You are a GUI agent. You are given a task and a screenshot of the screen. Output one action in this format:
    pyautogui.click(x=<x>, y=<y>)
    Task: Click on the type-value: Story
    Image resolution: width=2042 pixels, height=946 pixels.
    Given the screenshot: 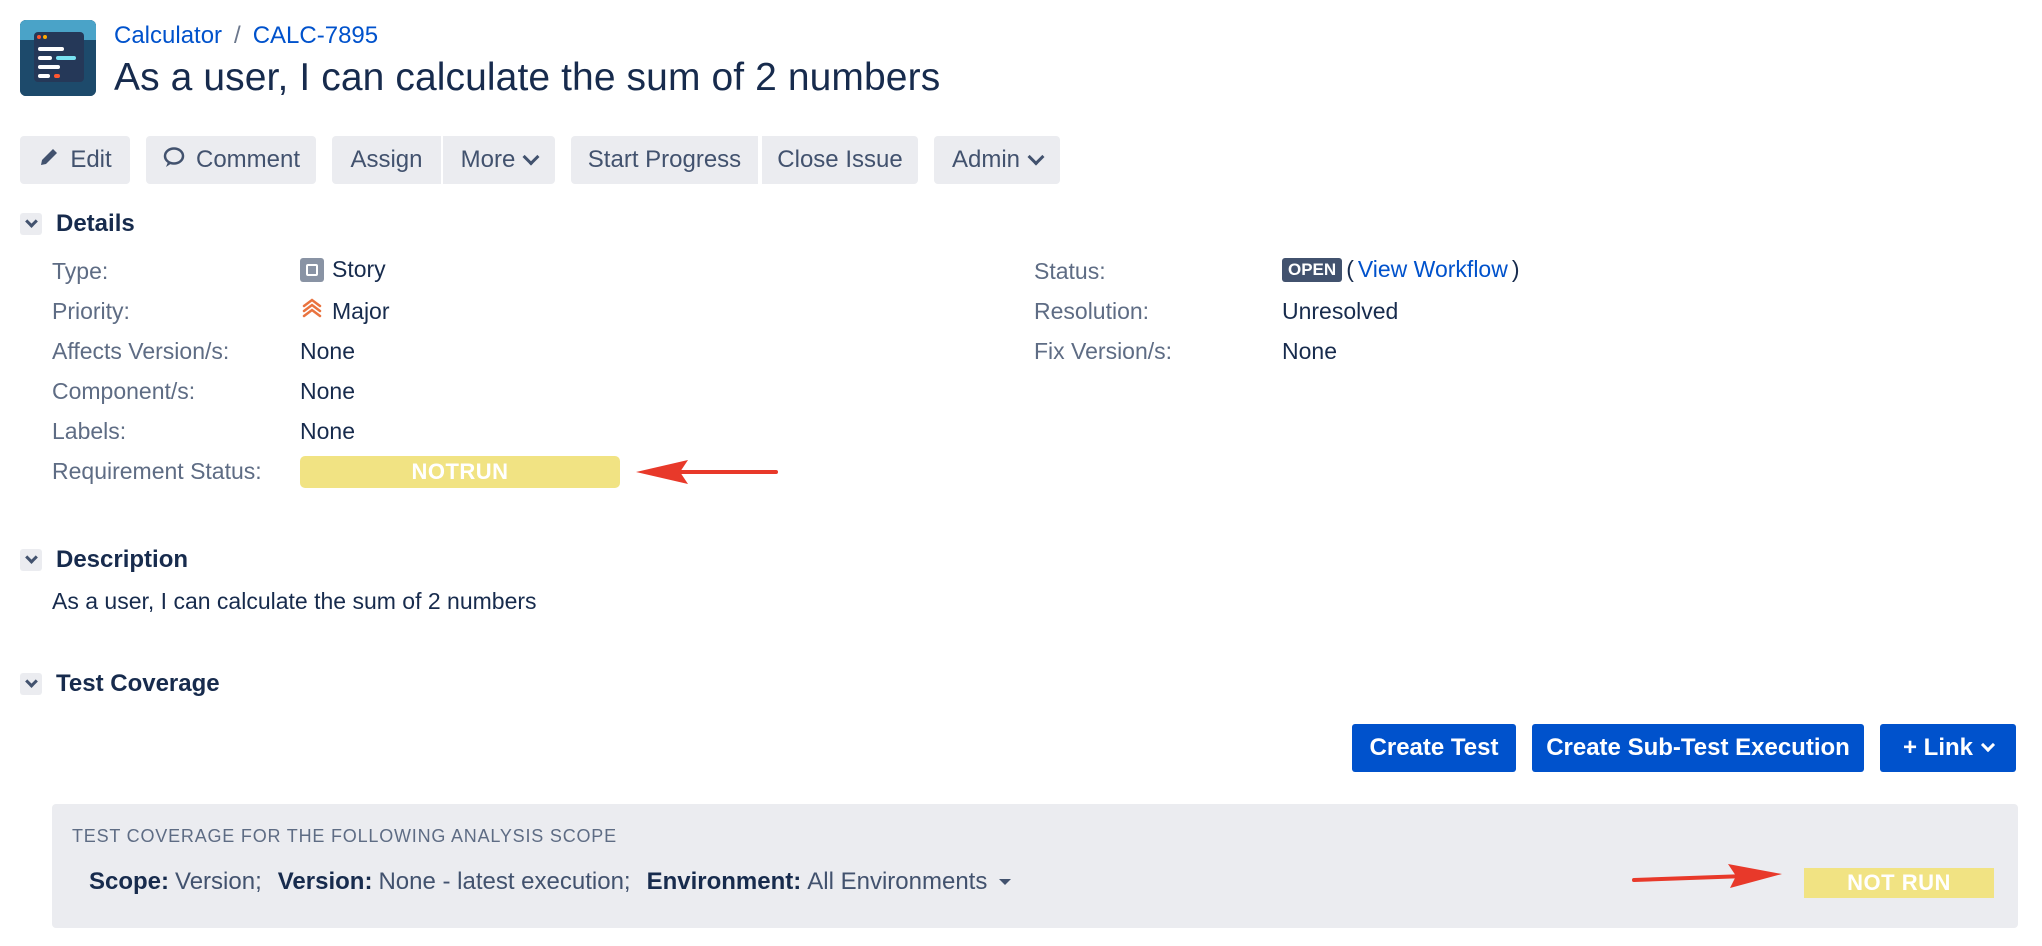 What is the action you would take?
    pyautogui.click(x=343, y=269)
    